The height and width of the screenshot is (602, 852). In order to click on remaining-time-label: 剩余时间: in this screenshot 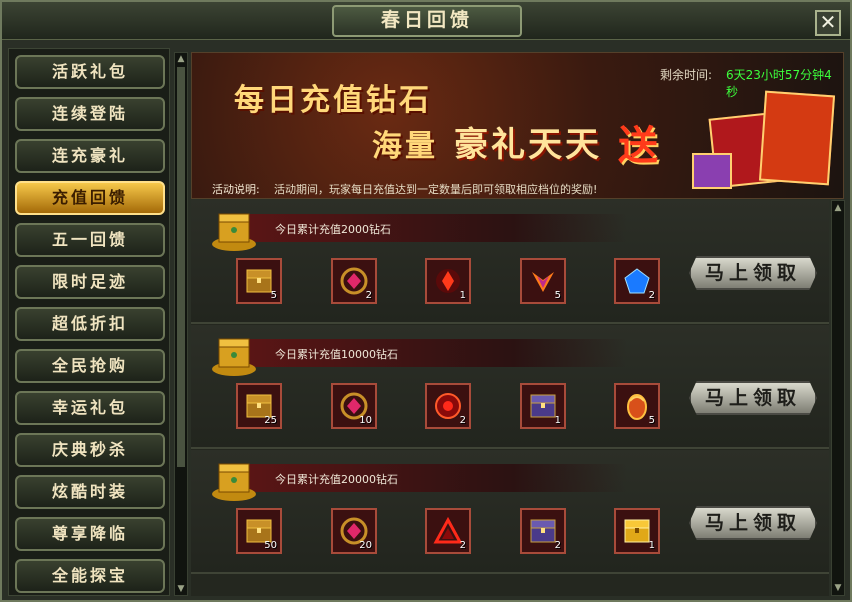, I will do `click(686, 75)`.